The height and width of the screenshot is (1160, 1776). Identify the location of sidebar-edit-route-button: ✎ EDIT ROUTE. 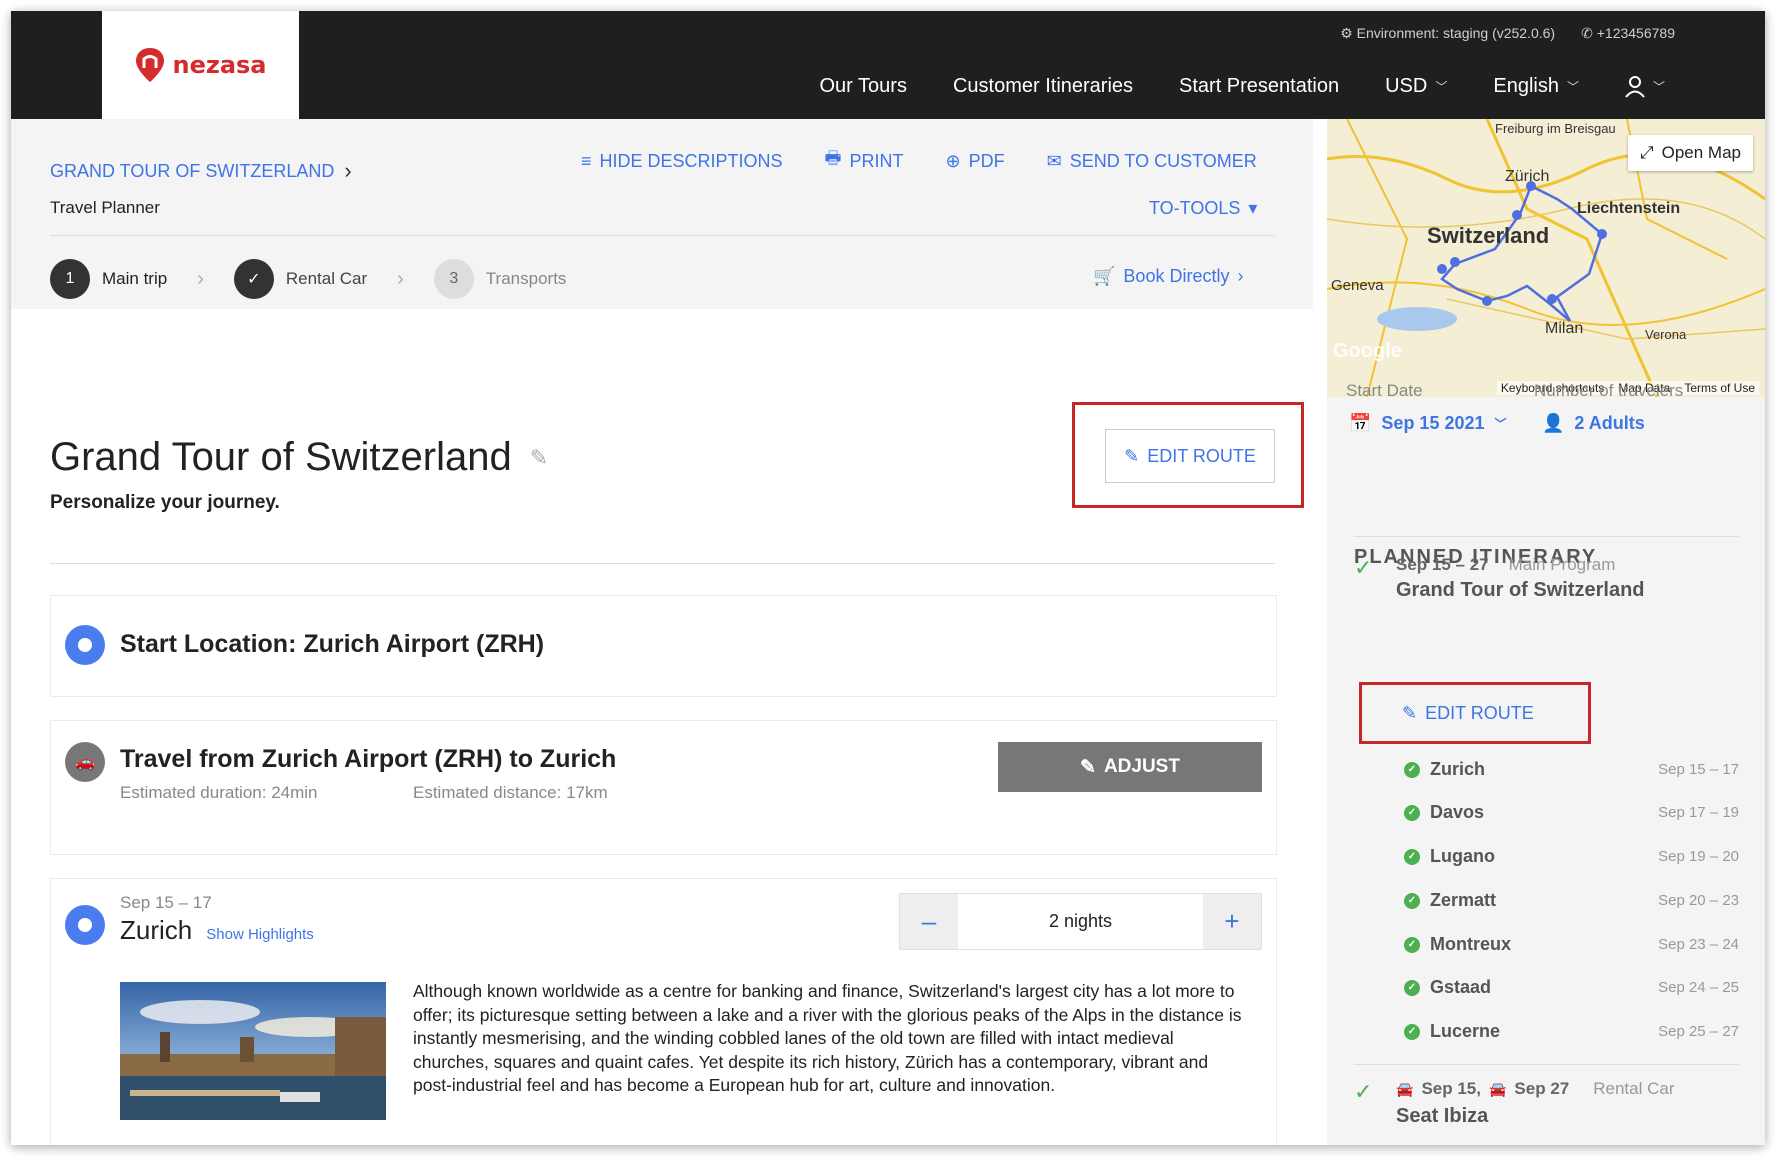
(1475, 713).